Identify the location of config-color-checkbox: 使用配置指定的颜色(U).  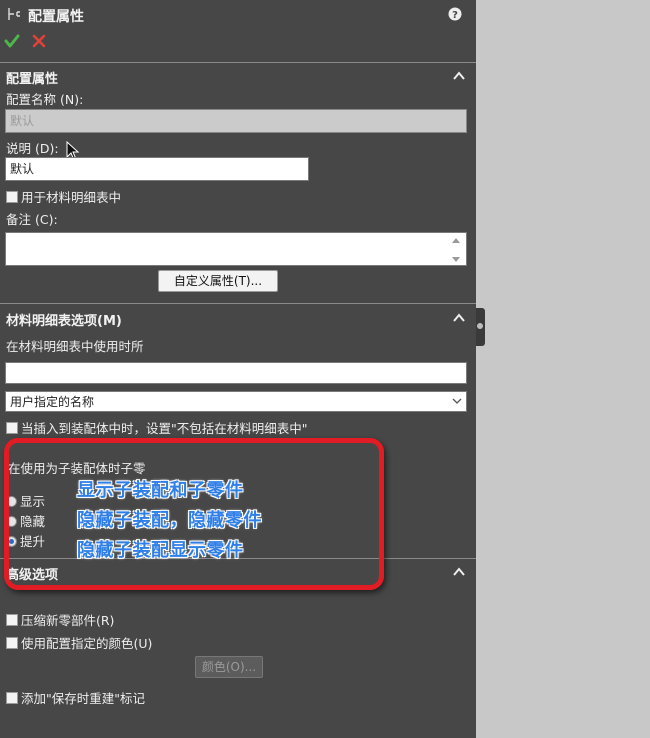
(79, 642).